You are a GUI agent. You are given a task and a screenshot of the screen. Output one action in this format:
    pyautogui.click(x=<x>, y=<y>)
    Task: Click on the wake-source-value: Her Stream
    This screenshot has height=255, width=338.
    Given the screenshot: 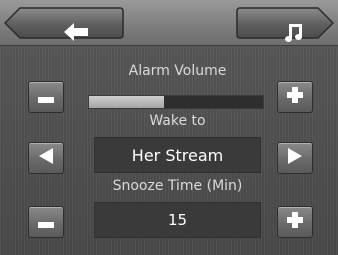 What is the action you would take?
    pyautogui.click(x=177, y=155)
    